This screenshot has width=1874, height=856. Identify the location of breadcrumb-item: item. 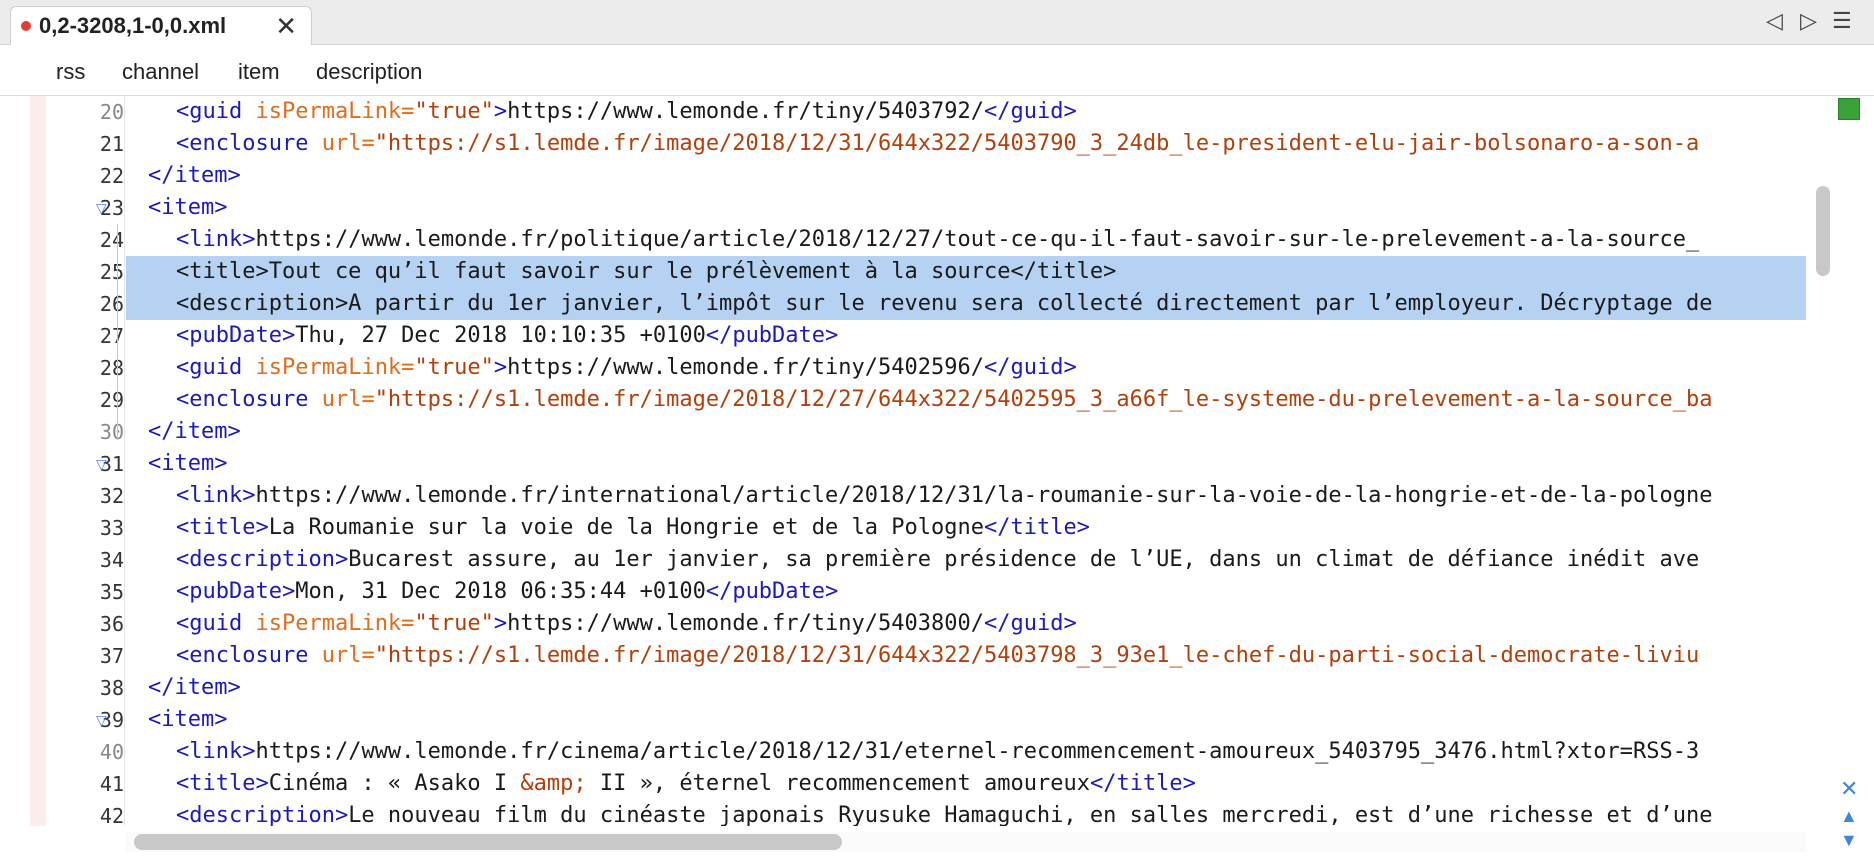
(259, 72).